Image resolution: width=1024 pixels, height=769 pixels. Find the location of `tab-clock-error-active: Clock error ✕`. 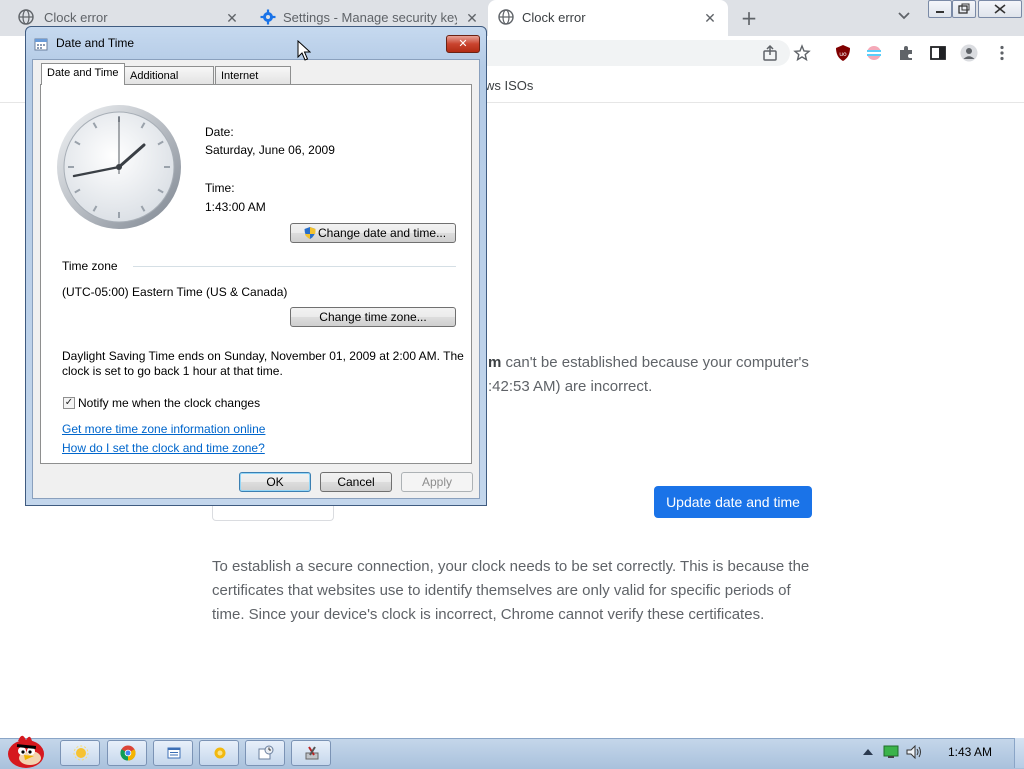

tab-clock-error-active: Clock error ✕ is located at coordinates (608, 18).